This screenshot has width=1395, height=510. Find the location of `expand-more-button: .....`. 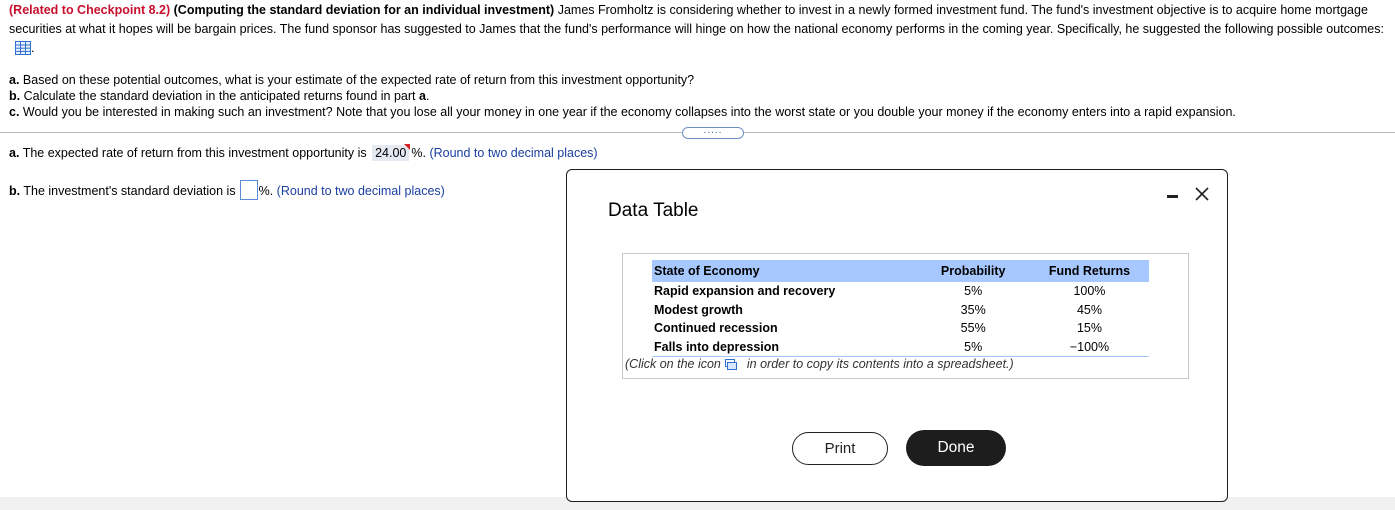

expand-more-button: ..... is located at coordinates (713, 132).